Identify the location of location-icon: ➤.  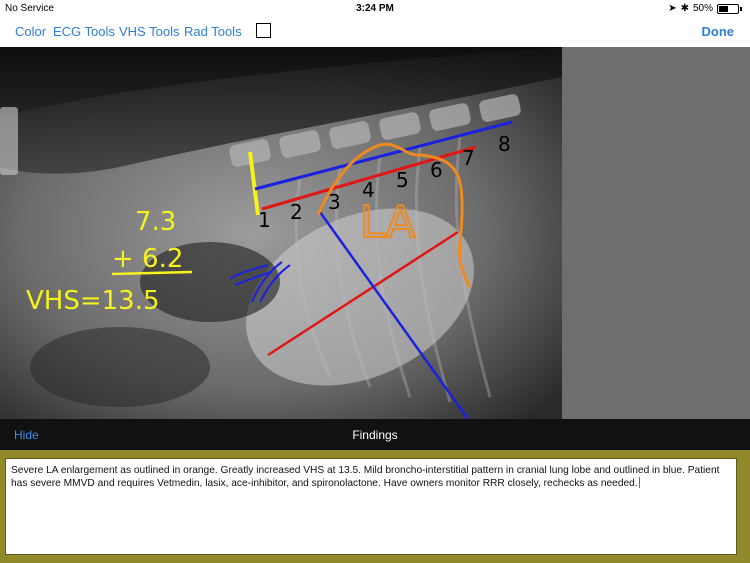
(672, 8).